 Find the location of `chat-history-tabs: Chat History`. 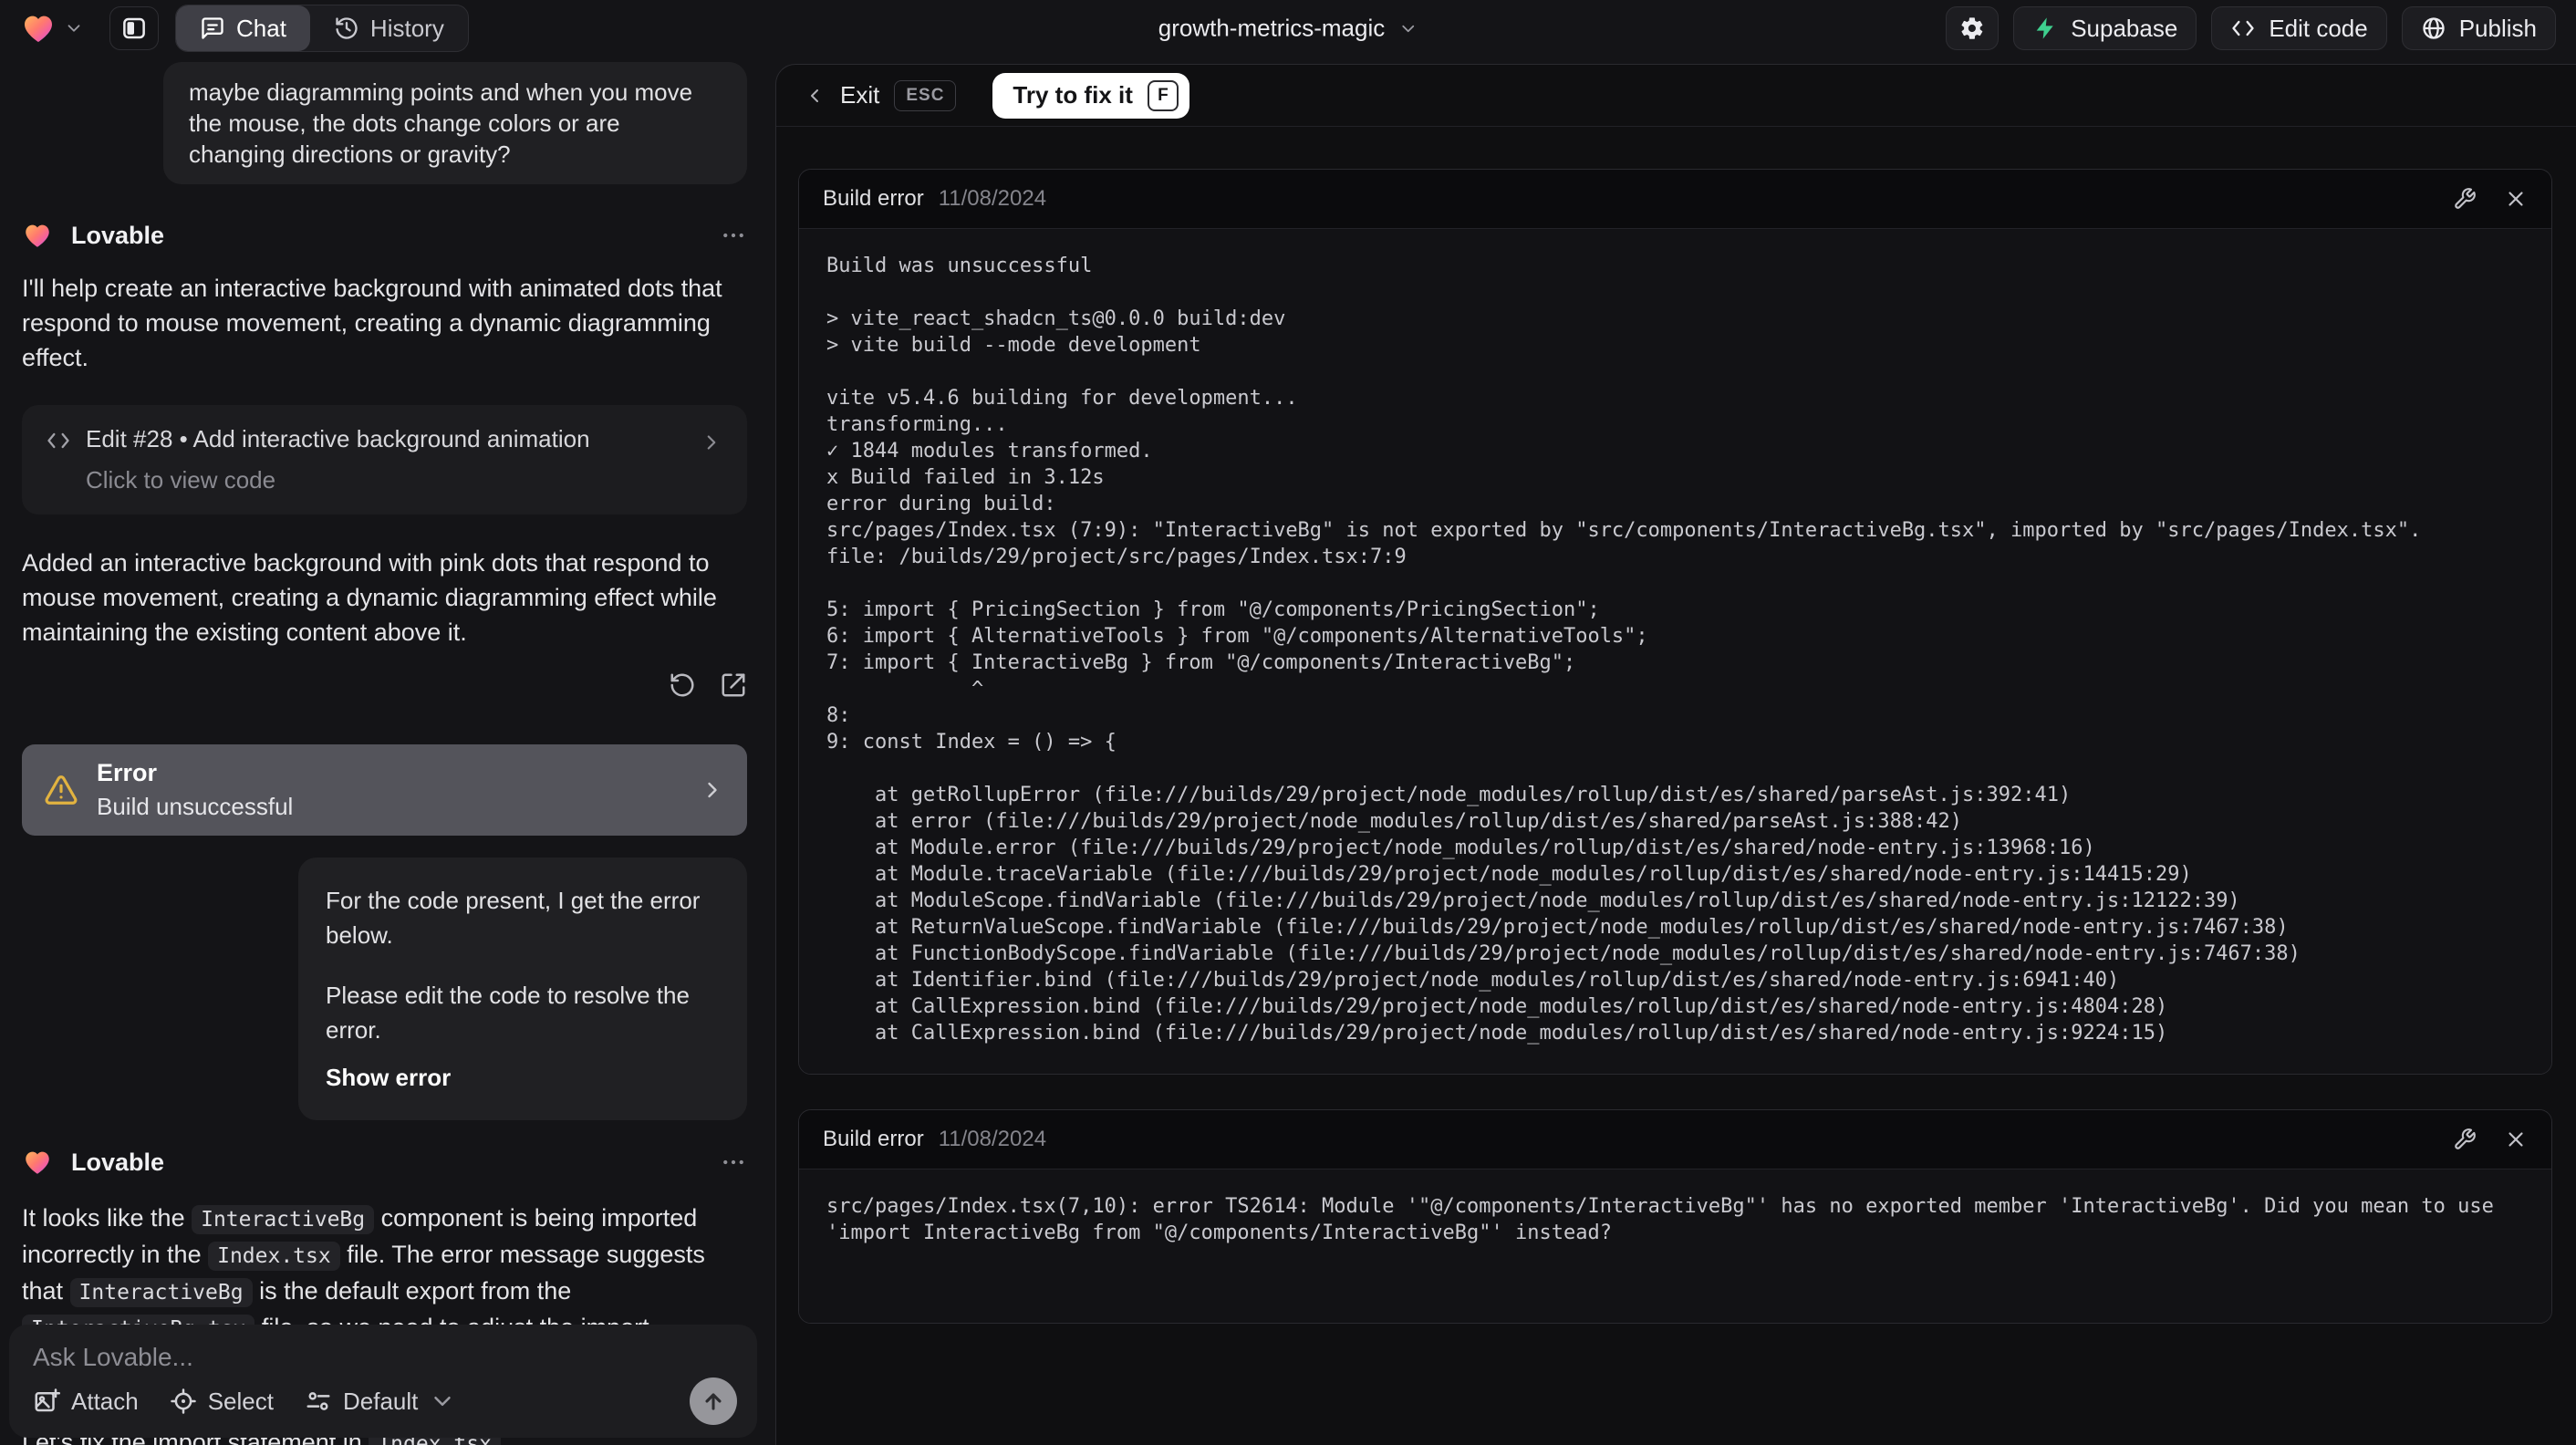

chat-history-tabs: Chat History is located at coordinates (322, 28).